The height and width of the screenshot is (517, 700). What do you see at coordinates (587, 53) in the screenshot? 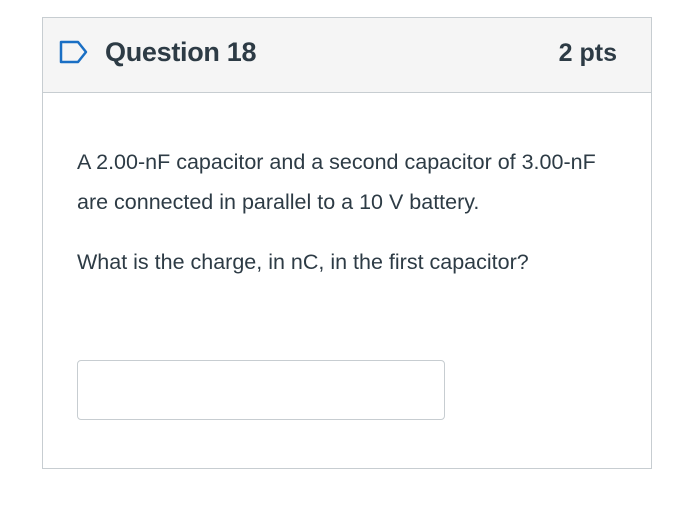
I see `question-points: 2 pts` at bounding box center [587, 53].